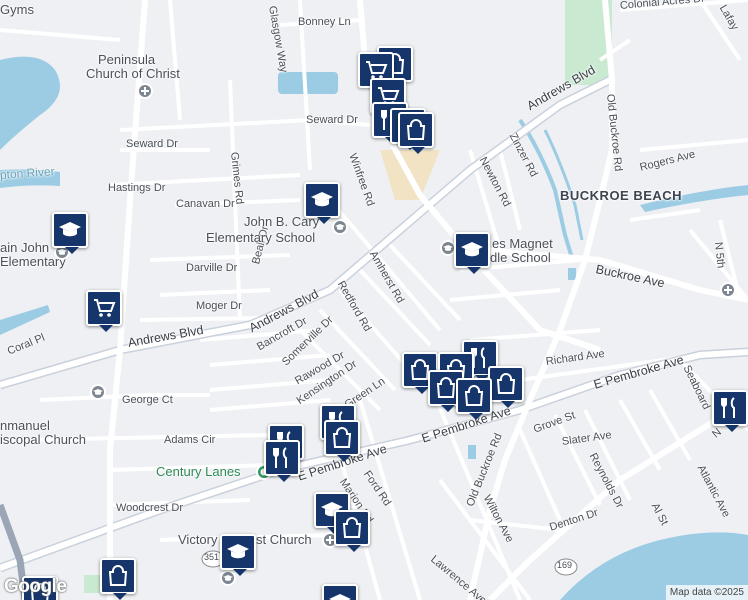 The image size is (748, 600). I want to click on street-label: Adams Cir, so click(190, 440).